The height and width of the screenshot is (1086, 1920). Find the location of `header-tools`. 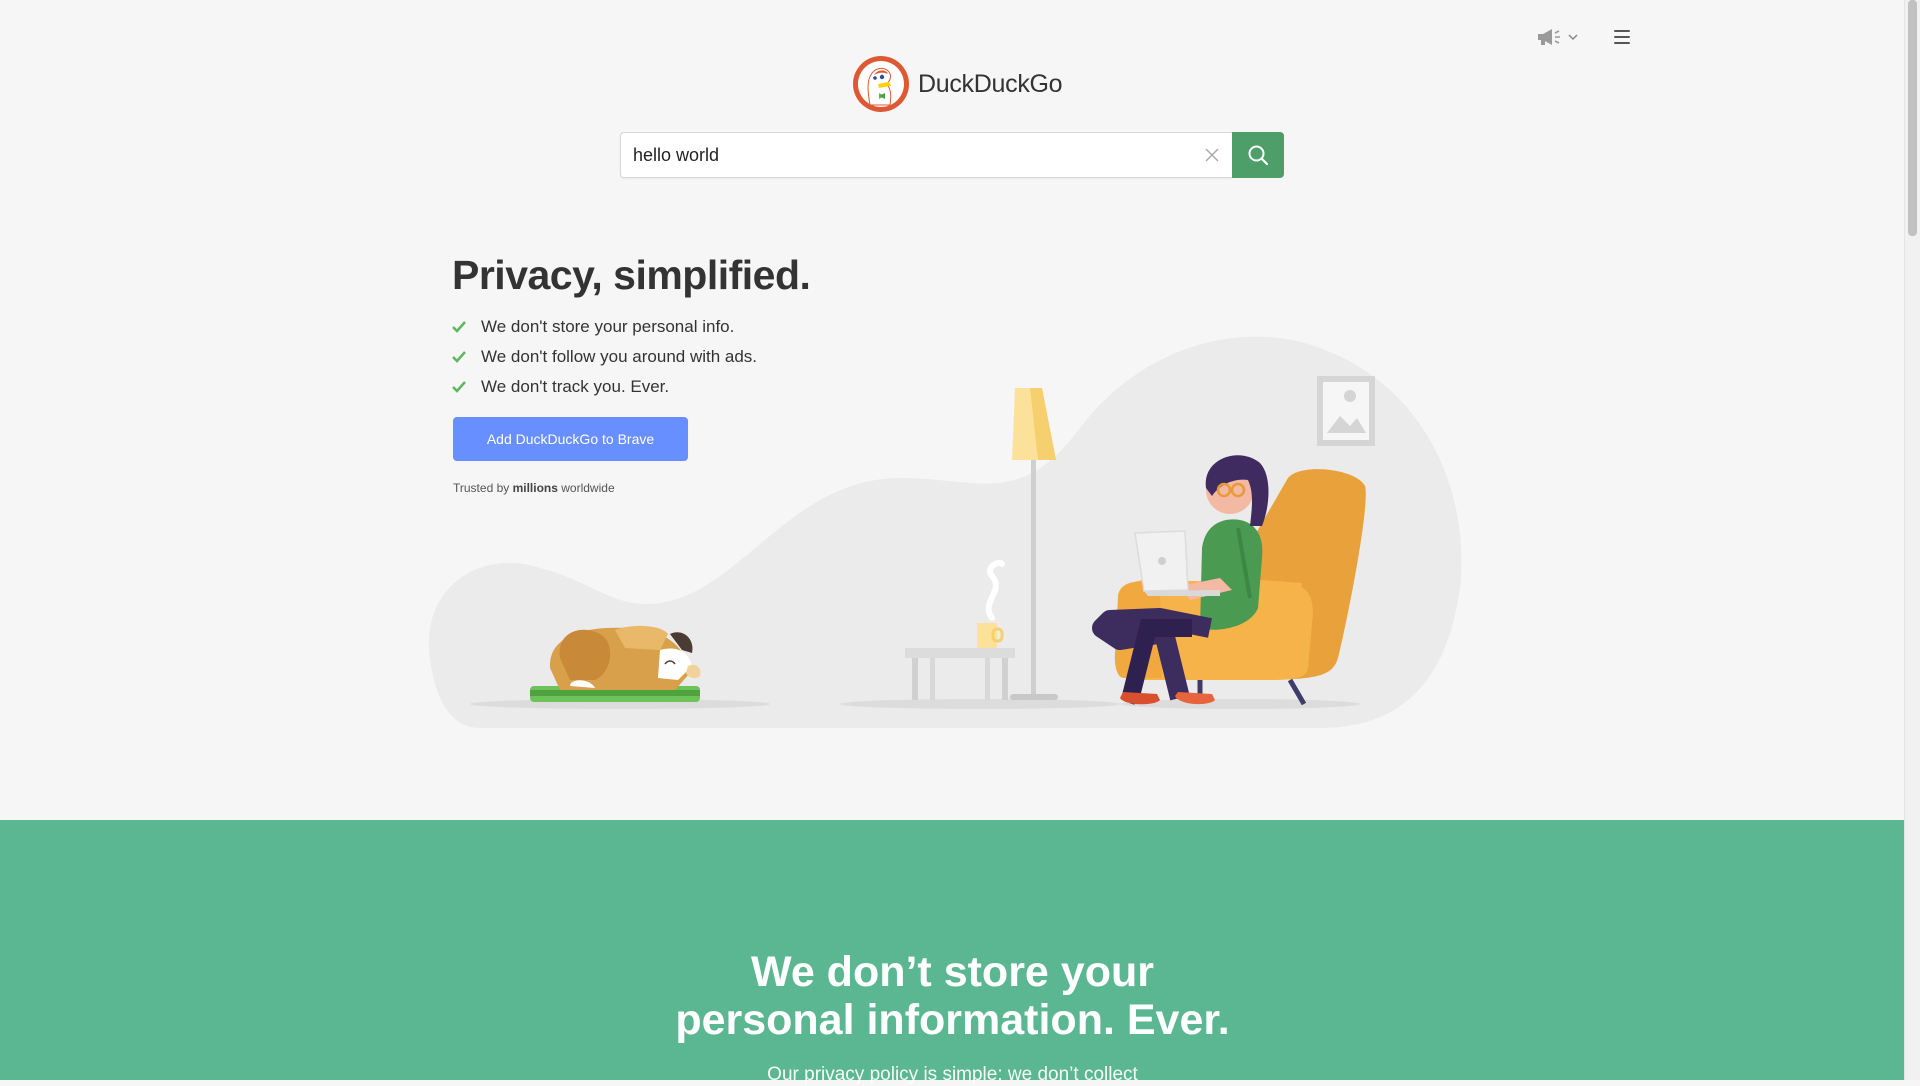

header-tools is located at coordinates (1557, 37).